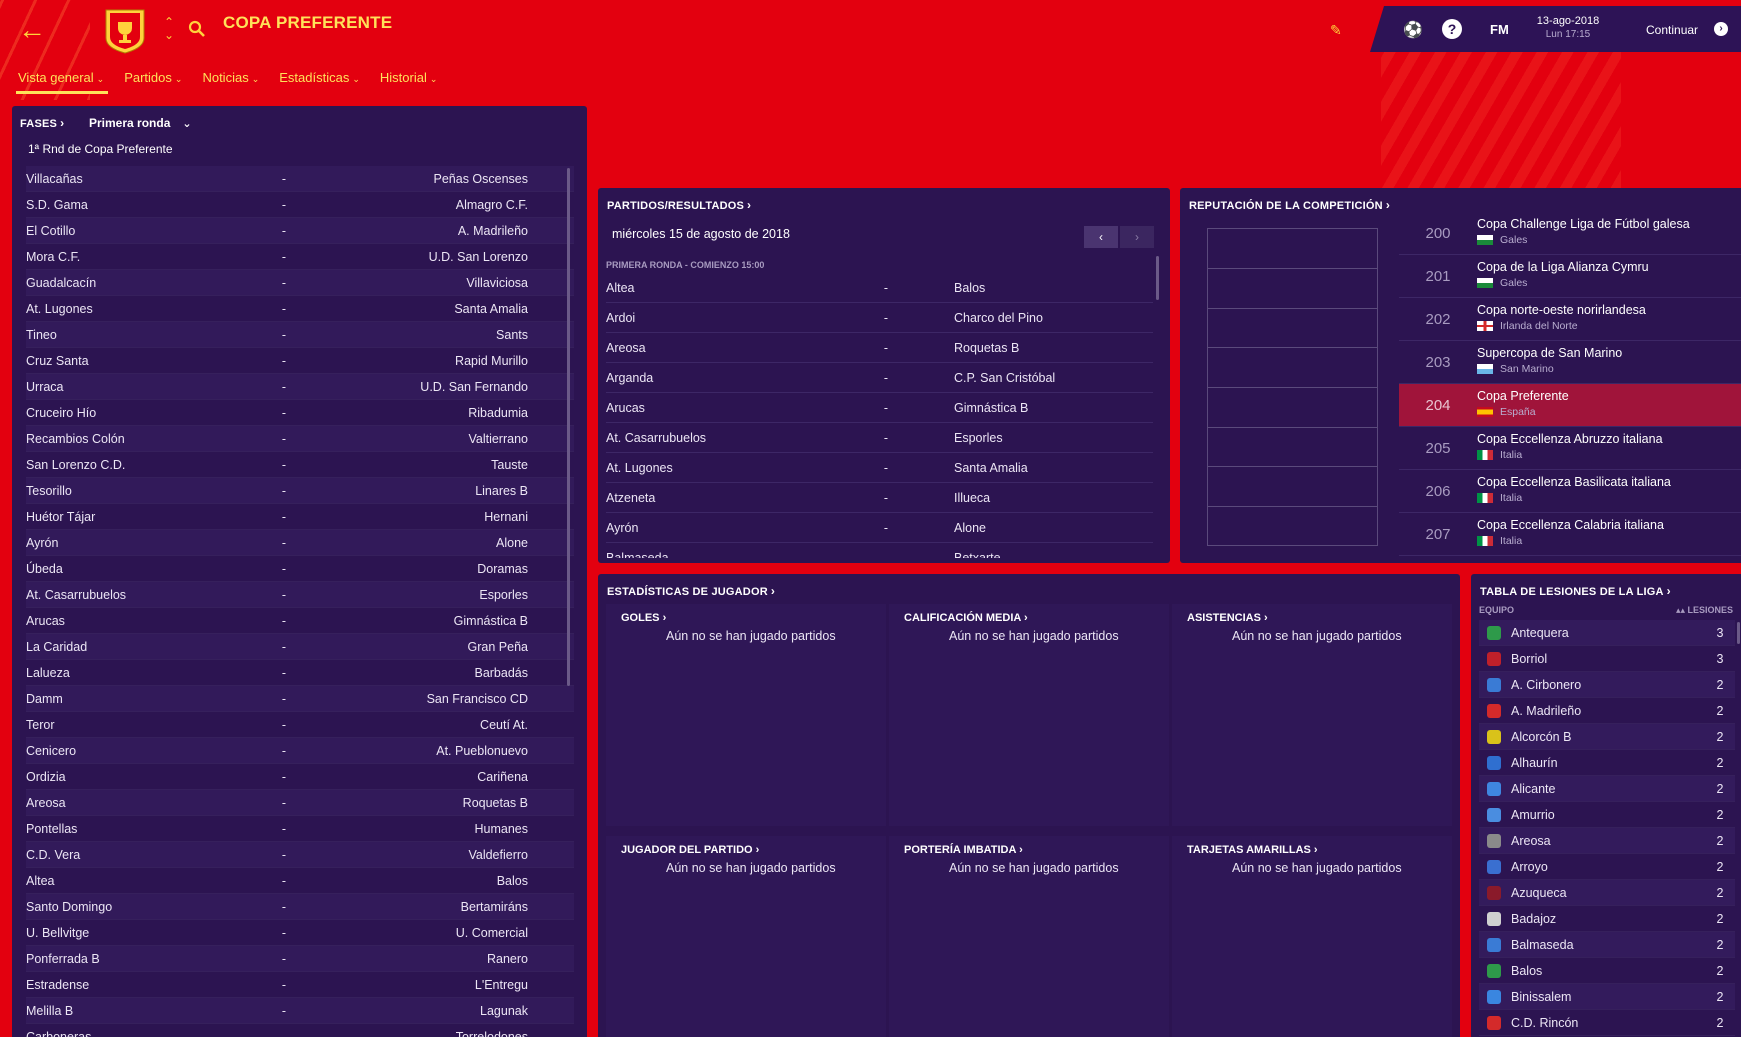 The width and height of the screenshot is (1741, 1037). What do you see at coordinates (1570, 405) in the screenshot?
I see `reputation-row: 204 Copa Preferente España` at bounding box center [1570, 405].